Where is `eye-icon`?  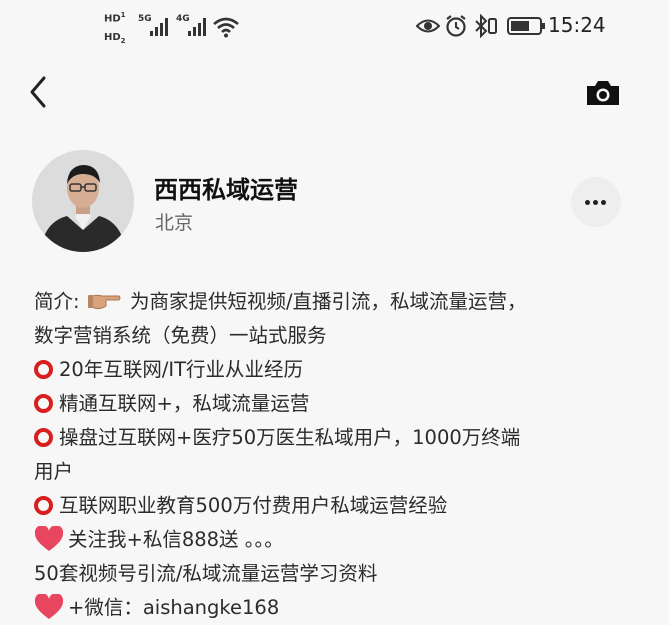 eye-icon is located at coordinates (428, 26).